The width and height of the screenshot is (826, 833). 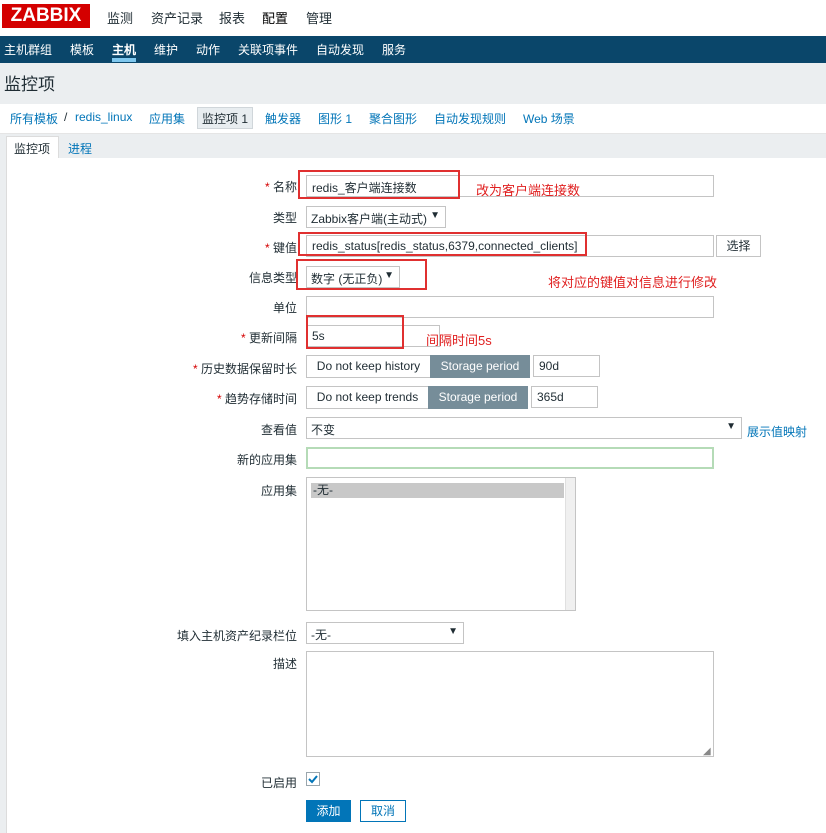 I want to click on trends-storage-period-button: Storage period, so click(x=478, y=397).